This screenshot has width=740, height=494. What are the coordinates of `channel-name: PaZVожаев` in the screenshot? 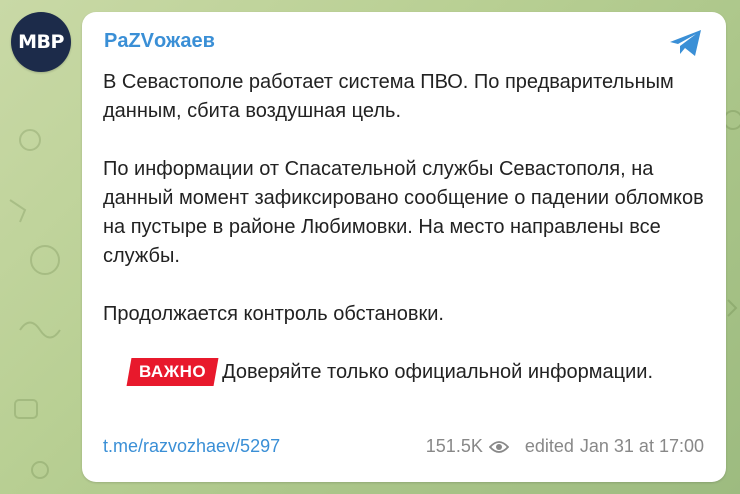 It's located at (159, 41).